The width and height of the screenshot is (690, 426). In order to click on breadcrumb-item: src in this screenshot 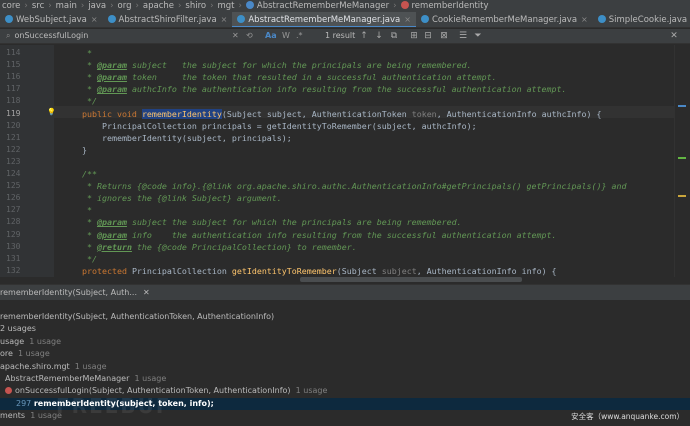, I will do `click(38, 6)`.